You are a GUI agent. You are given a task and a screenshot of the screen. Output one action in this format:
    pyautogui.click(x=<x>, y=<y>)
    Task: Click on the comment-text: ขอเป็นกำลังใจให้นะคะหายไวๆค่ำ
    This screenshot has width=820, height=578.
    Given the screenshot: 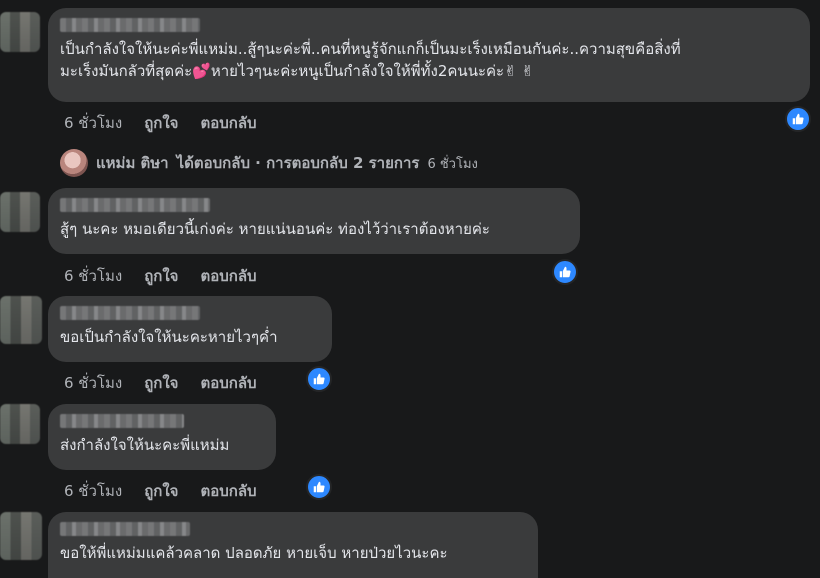 What is the action you would take?
    pyautogui.click(x=169, y=337)
    